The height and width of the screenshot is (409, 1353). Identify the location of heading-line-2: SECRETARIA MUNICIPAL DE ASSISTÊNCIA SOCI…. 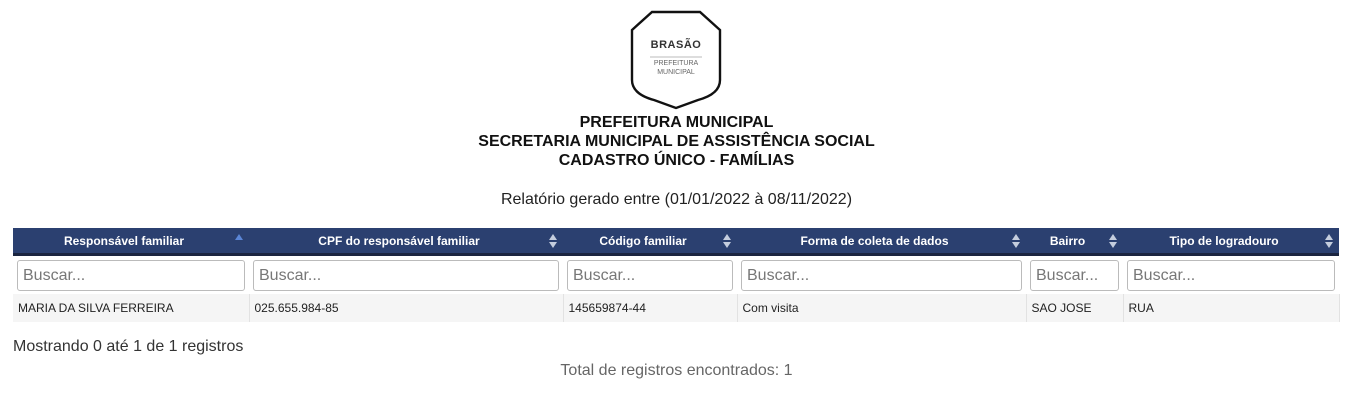
(676, 141).